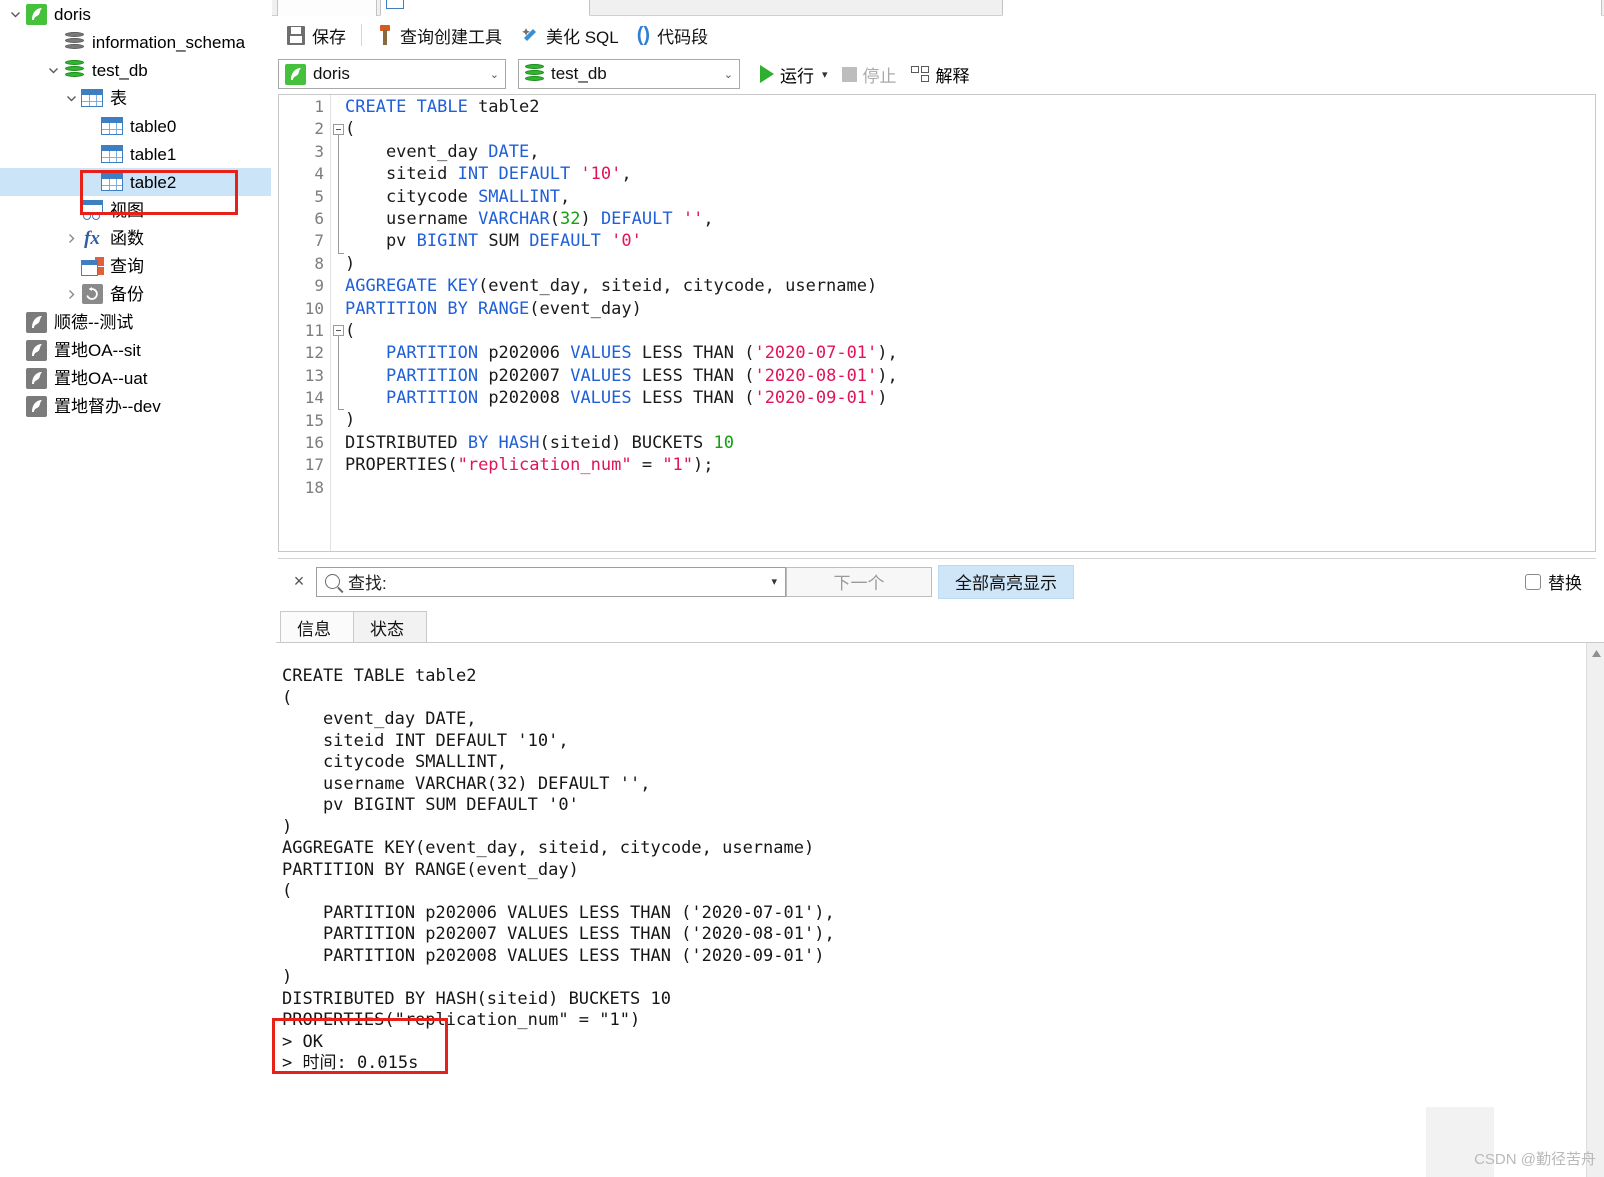 Image resolution: width=1604 pixels, height=1177 pixels. Describe the element at coordinates (135, 98) in the screenshot. I see `tree-item--3: 表` at that location.